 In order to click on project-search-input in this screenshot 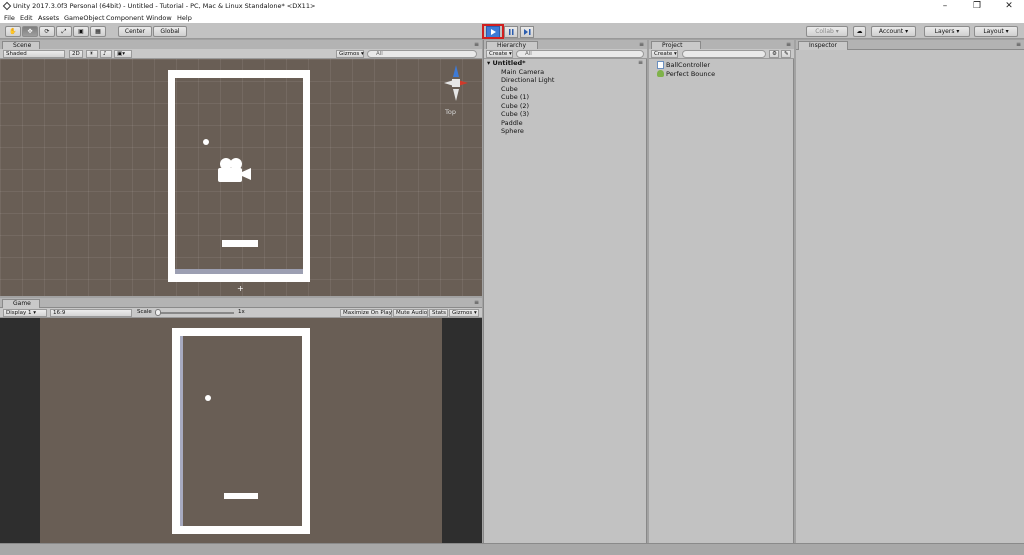, I will do `click(724, 54)`.